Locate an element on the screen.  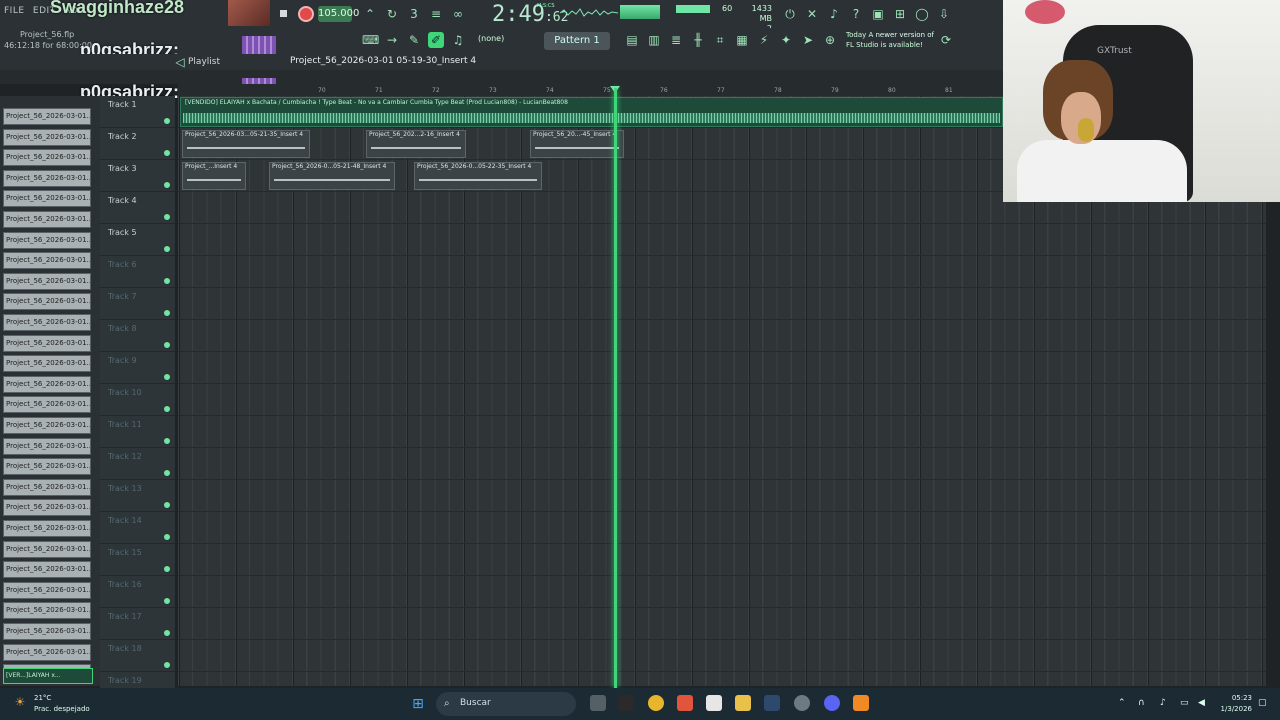
track-header: Track 16 is located at coordinates (137, 592).